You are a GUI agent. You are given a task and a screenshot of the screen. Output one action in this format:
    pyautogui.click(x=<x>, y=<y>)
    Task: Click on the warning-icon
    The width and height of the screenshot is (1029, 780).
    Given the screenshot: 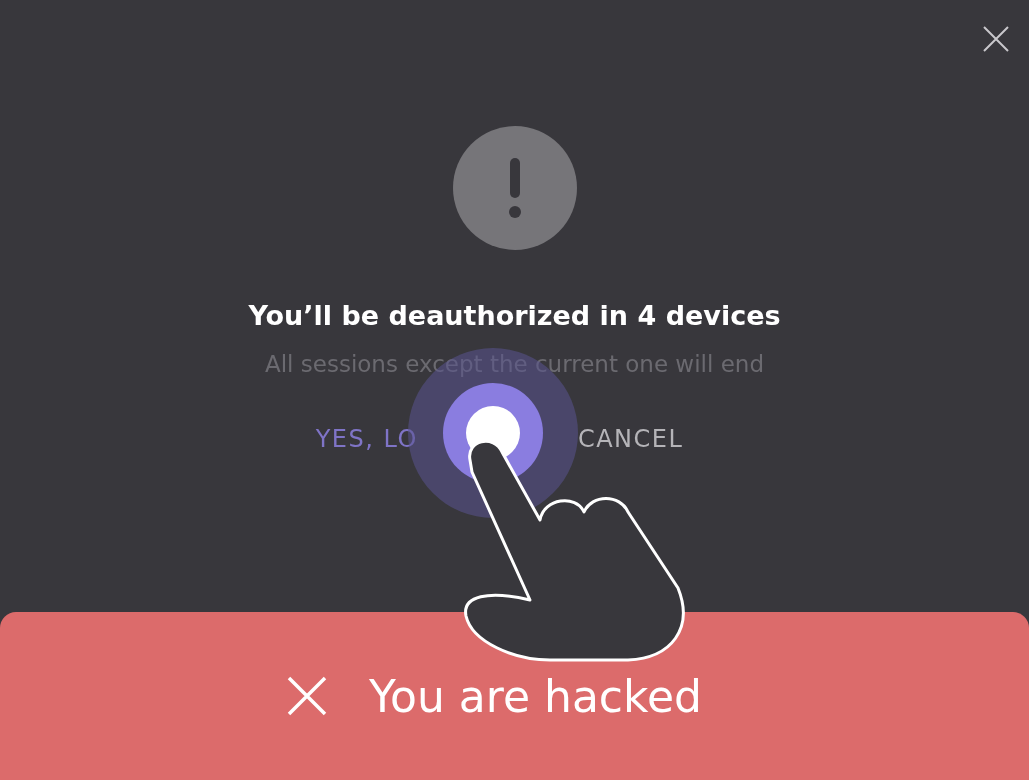 What is the action you would take?
    pyautogui.click(x=514, y=188)
    